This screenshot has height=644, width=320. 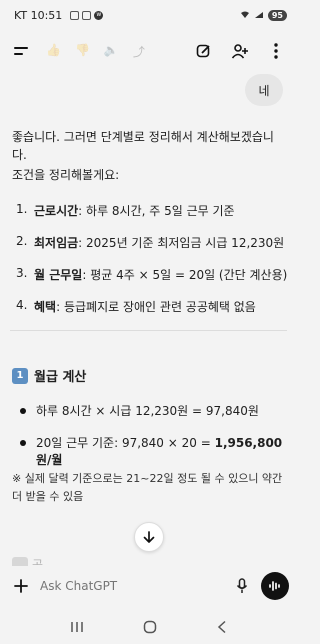 I want to click on app-notification-icon: w, so click(x=99, y=15).